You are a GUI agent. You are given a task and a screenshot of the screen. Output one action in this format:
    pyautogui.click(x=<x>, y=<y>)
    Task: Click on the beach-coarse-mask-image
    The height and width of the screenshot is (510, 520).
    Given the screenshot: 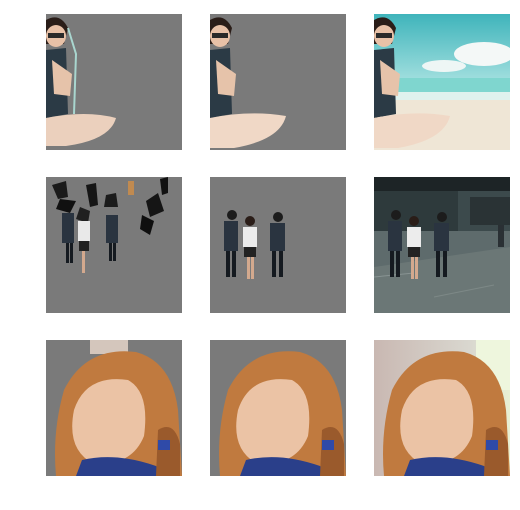 What is the action you would take?
    pyautogui.click(x=114, y=82)
    